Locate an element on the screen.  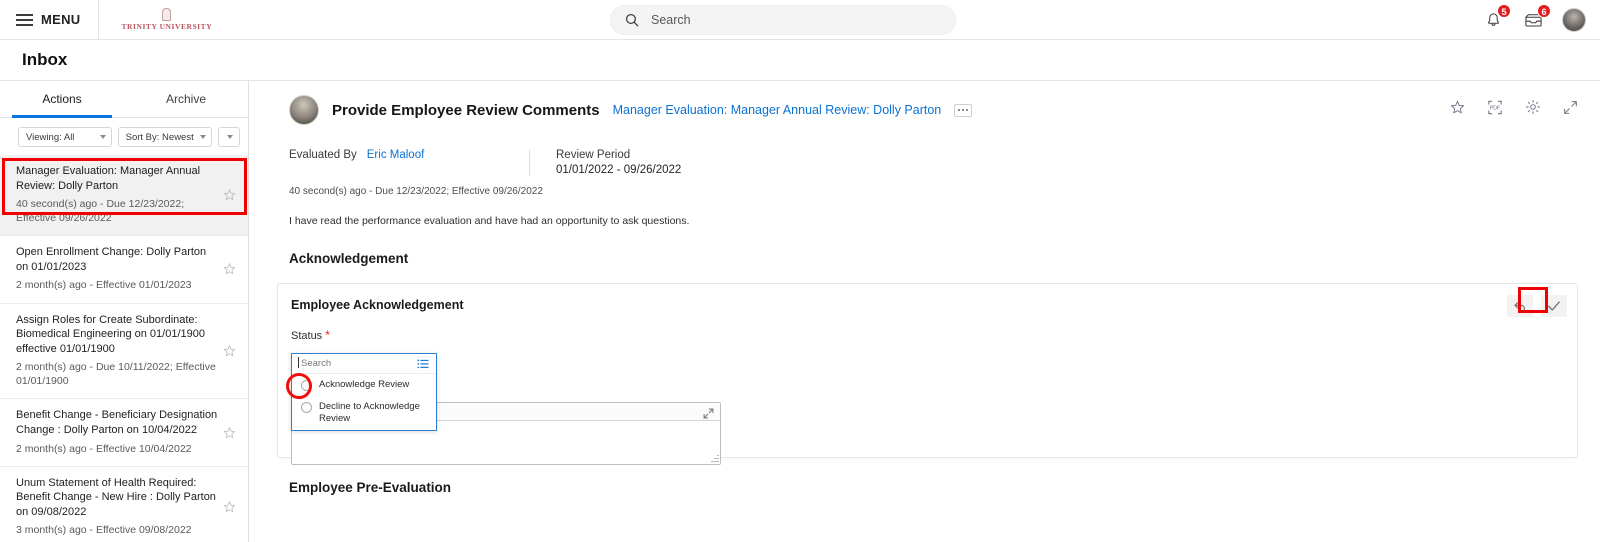
global-search: Search is located at coordinates (783, 20).